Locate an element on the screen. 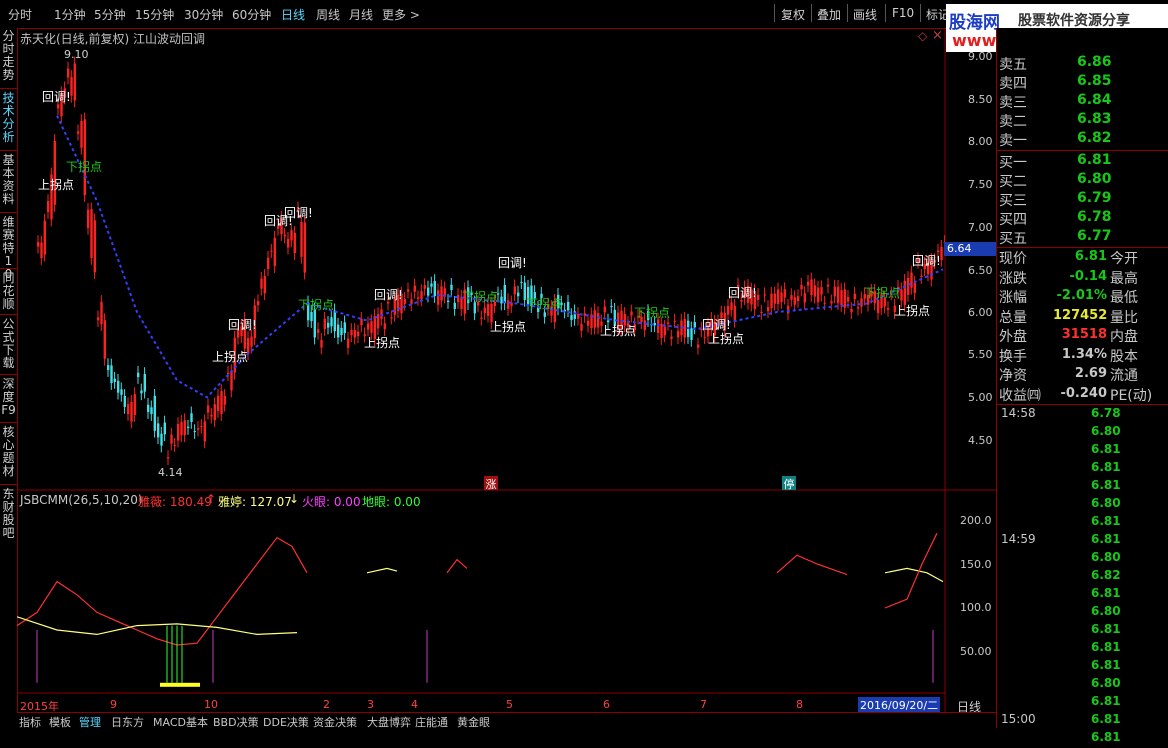 Image resolution: width=1168 pixels, height=748 pixels. quote-value: 127452 is located at coordinates (1080, 315).